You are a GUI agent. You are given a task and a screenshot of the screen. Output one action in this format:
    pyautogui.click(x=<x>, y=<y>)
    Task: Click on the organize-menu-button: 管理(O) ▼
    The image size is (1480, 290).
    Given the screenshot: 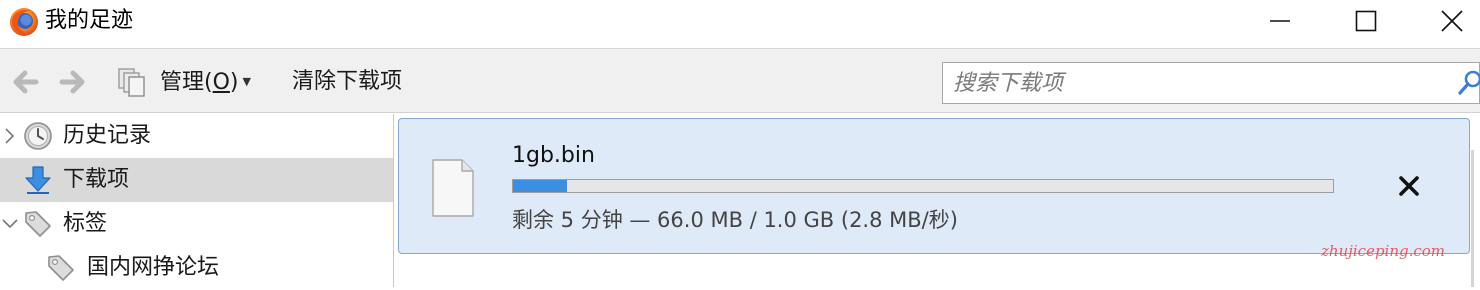 What is the action you would take?
    pyautogui.click(x=205, y=82)
    